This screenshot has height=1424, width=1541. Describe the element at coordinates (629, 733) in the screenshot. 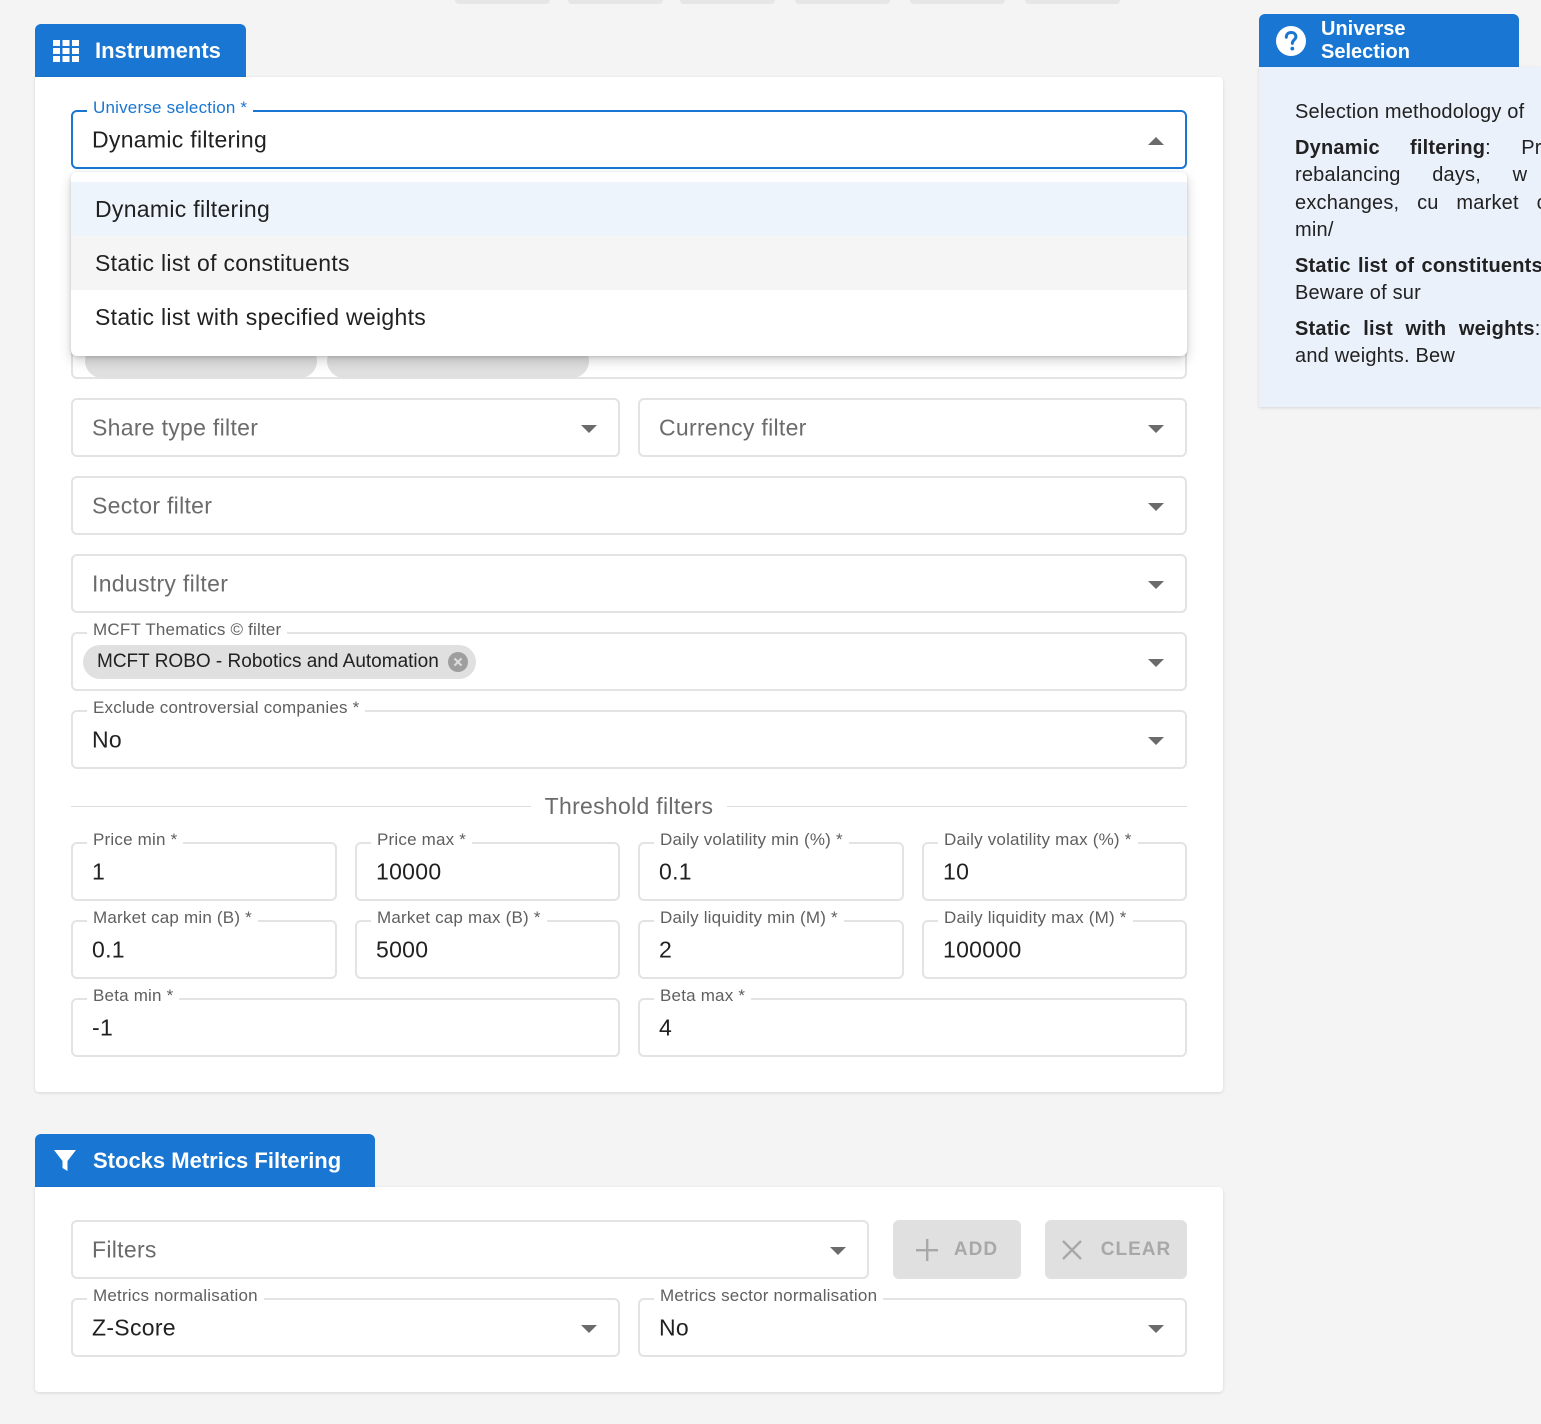

I see `exclude-controversial-select: Exclude controversial companies * No` at that location.